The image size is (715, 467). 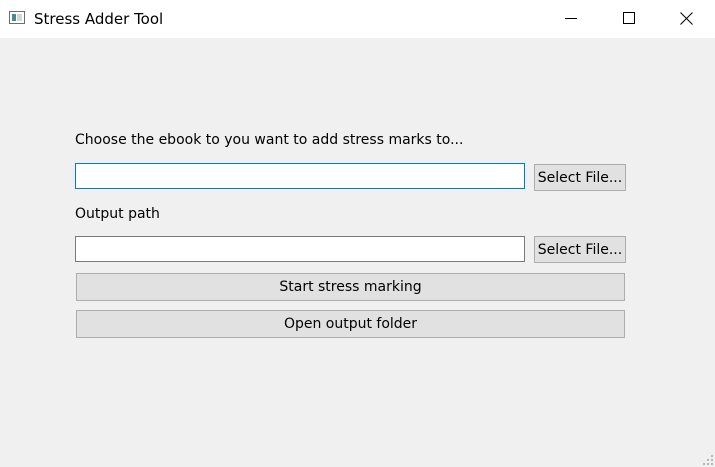 What do you see at coordinates (99, 19) in the screenshot?
I see `window-title: Stress Adder Tool` at bounding box center [99, 19].